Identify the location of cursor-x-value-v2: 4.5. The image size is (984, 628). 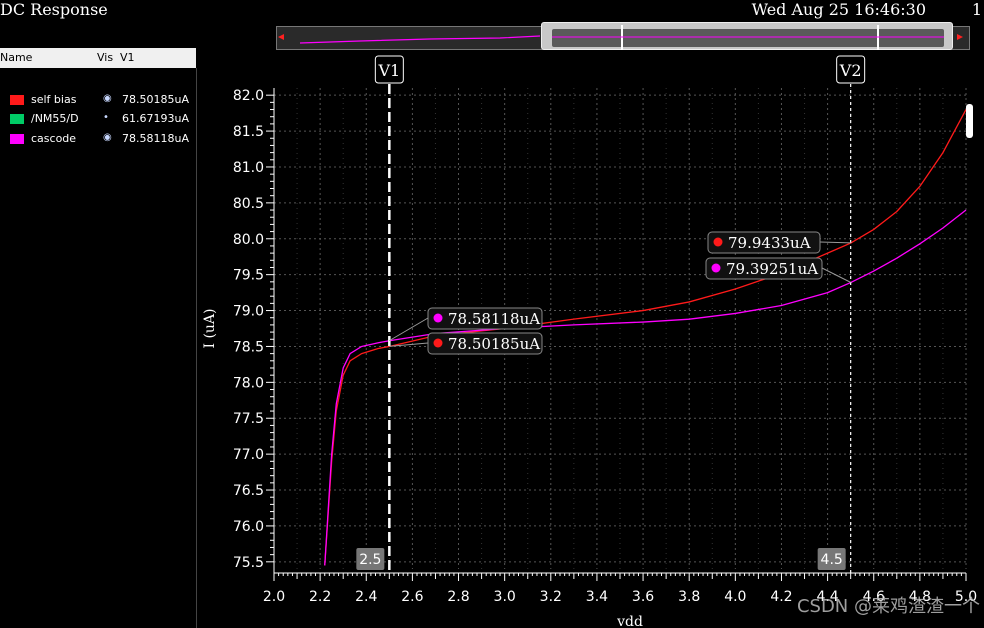
(832, 560).